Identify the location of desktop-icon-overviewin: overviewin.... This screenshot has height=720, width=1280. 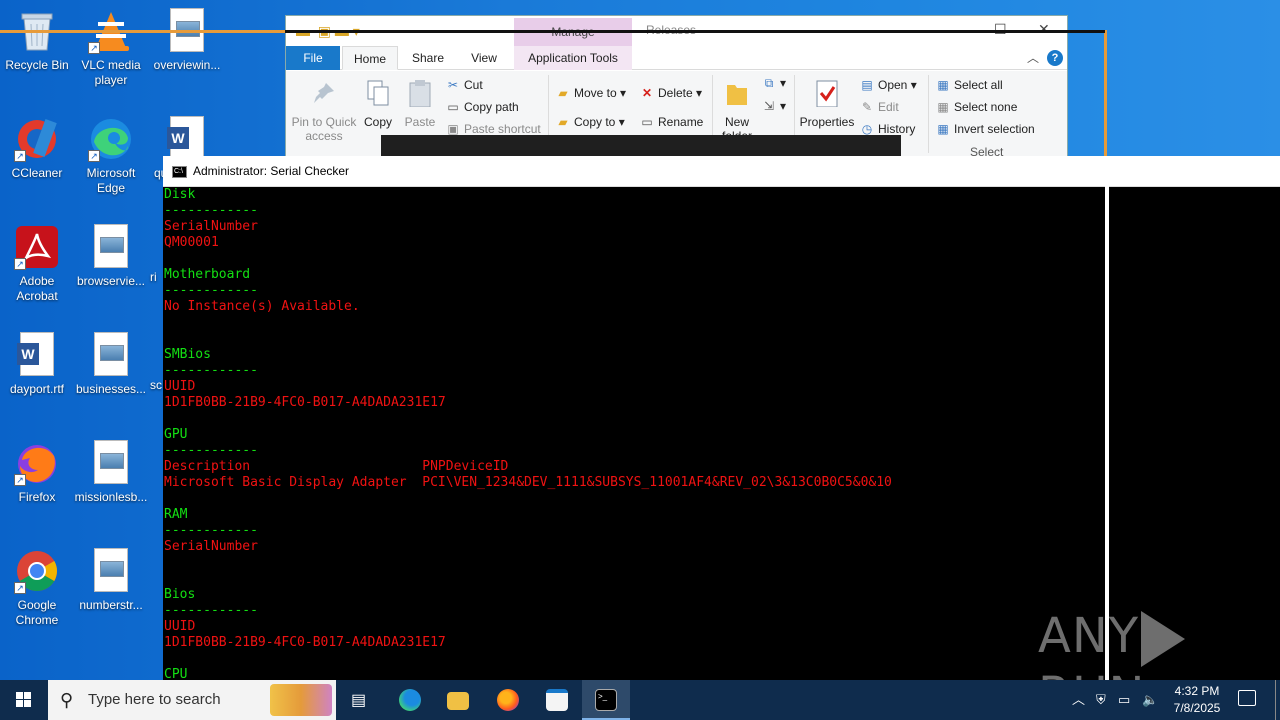
(187, 40).